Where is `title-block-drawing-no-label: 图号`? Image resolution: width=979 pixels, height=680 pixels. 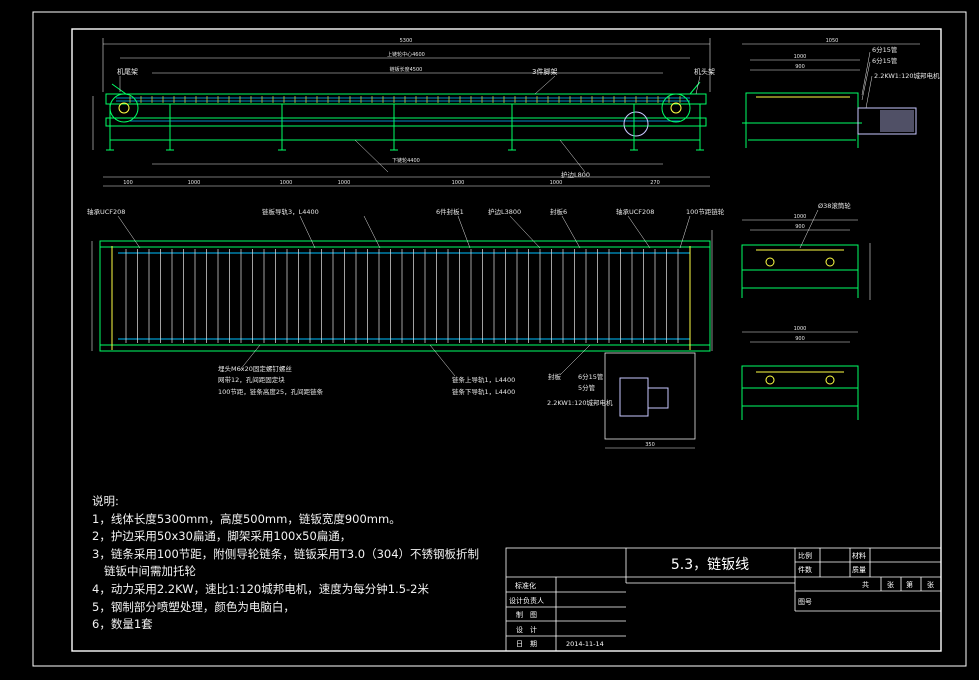 title-block-drawing-no-label: 图号 is located at coordinates (805, 602).